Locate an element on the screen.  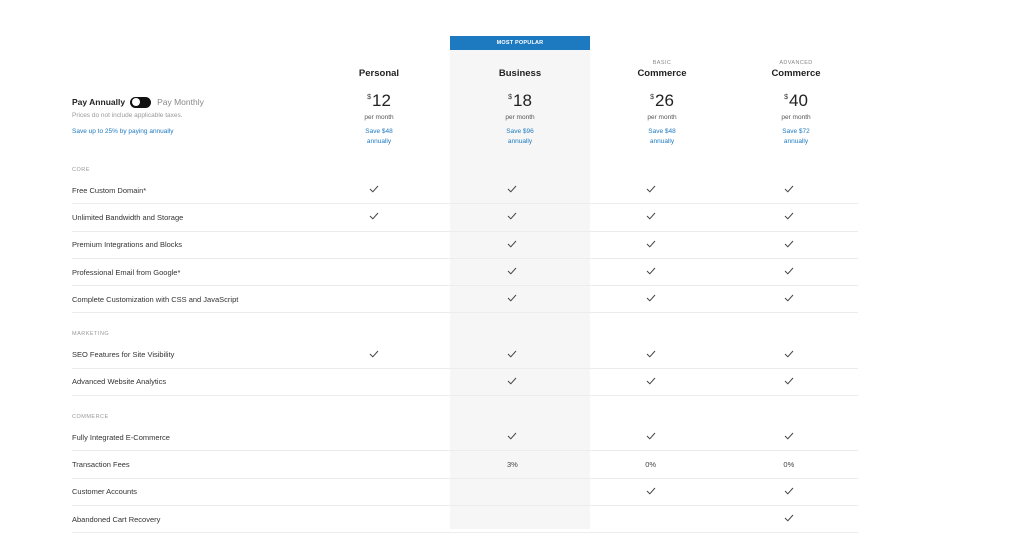
feature-row: Free Custom Domain* is located at coordinates (465, 191).